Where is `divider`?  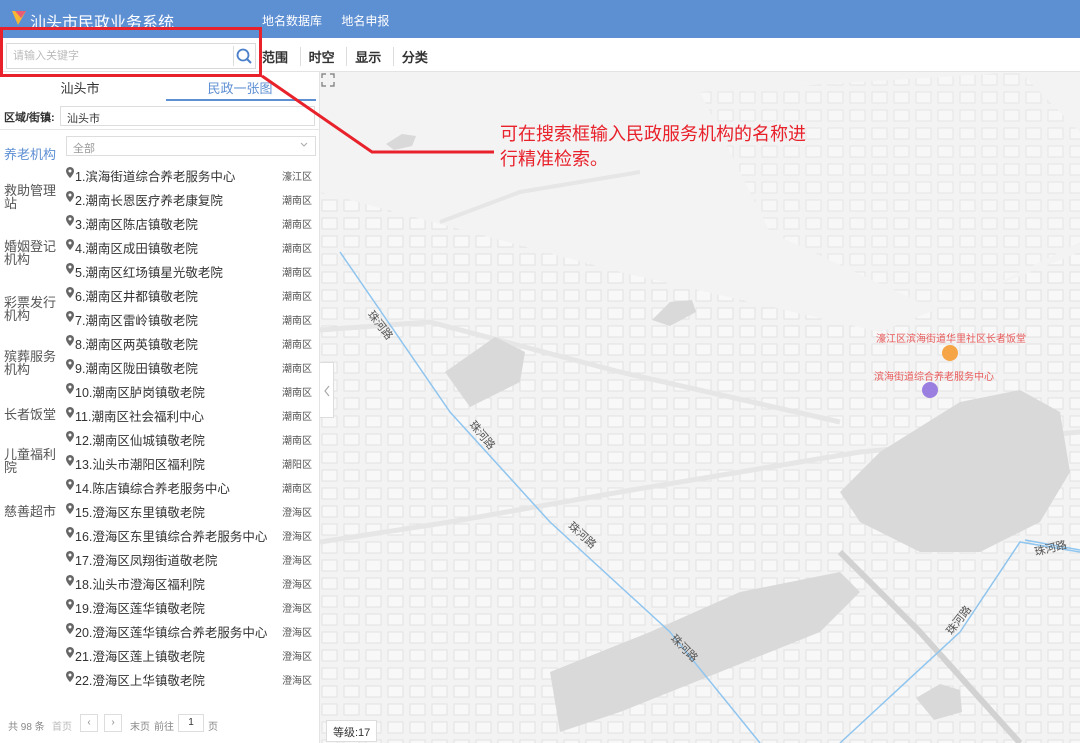
divider is located at coordinates (160, 129).